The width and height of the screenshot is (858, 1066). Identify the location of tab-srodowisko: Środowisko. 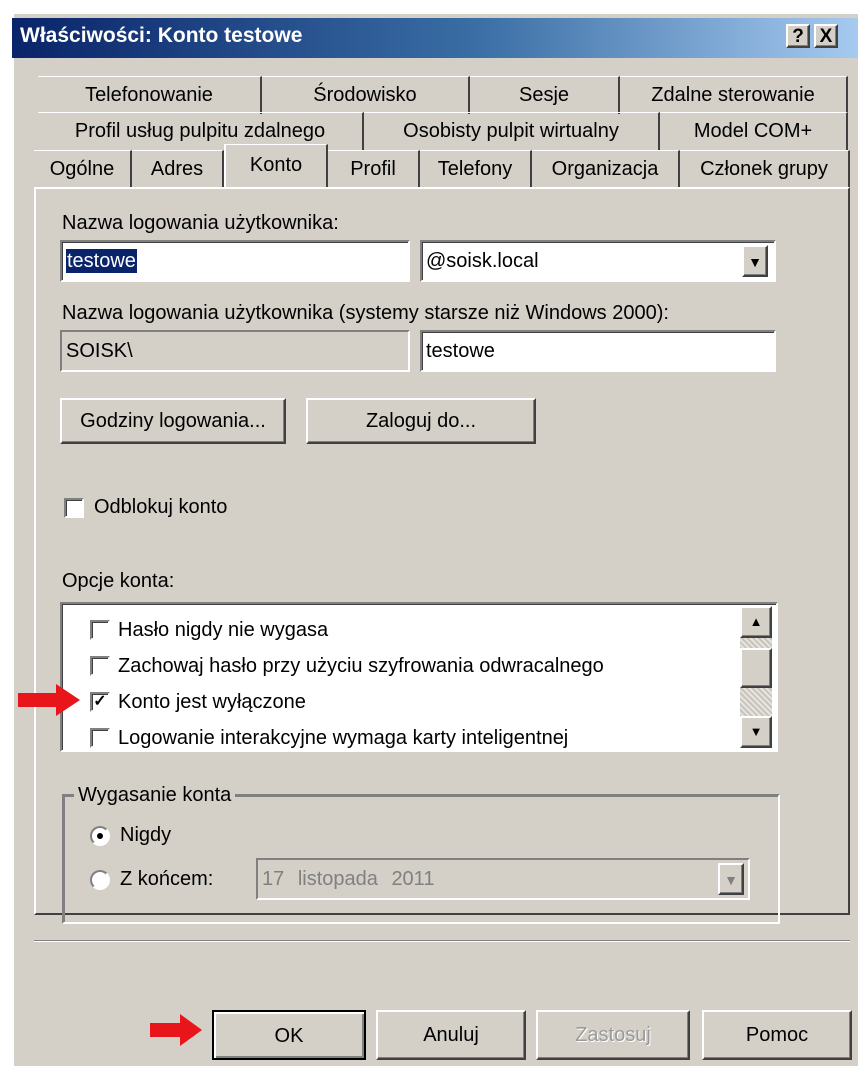
(366, 95).